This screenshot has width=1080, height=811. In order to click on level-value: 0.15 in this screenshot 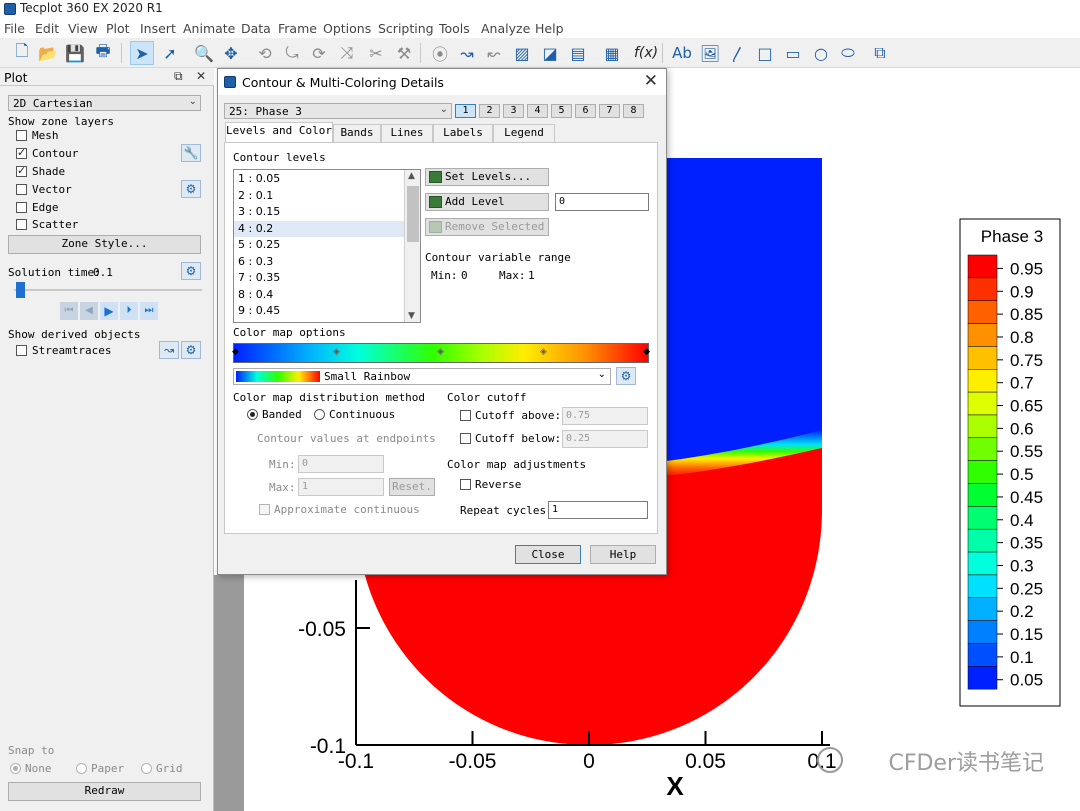, I will do `click(268, 211)`.